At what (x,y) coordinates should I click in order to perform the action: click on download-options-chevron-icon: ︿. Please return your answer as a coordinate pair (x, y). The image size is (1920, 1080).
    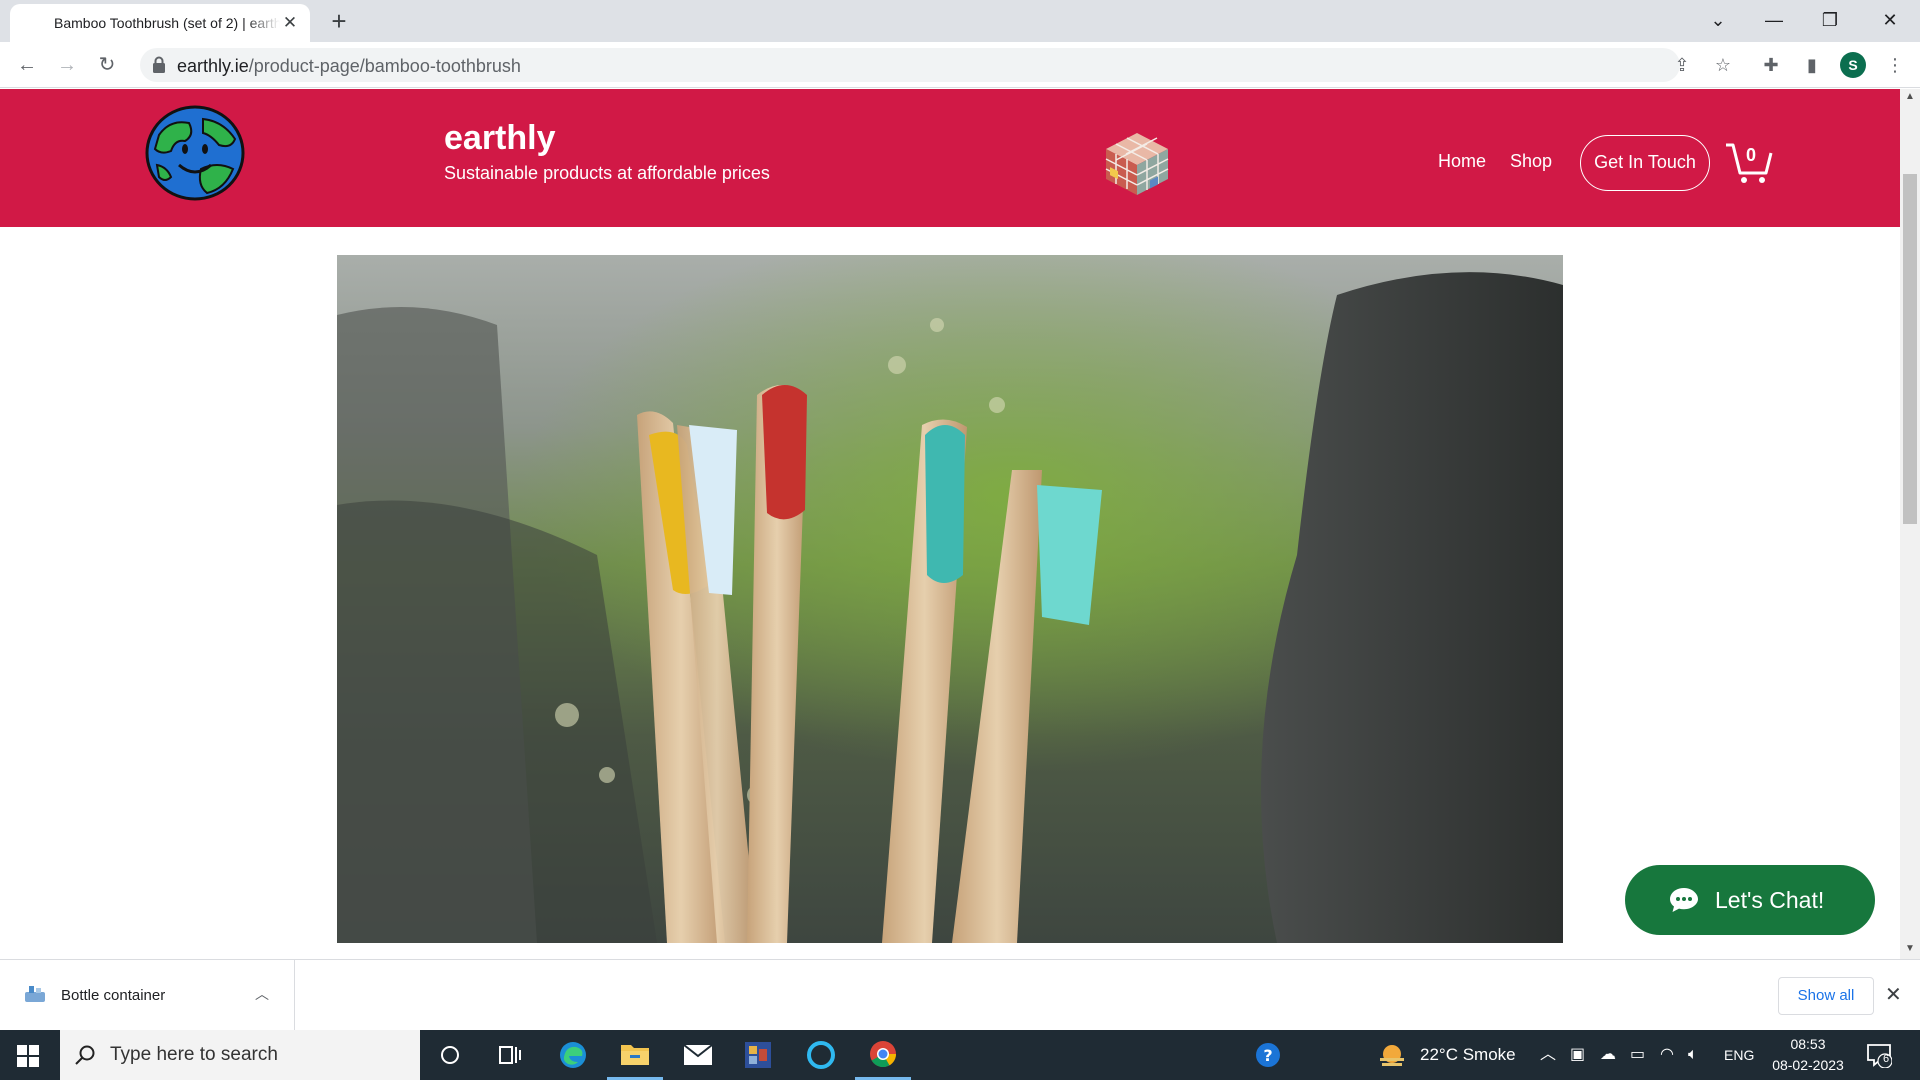
    Looking at the image, I should click on (262, 994).